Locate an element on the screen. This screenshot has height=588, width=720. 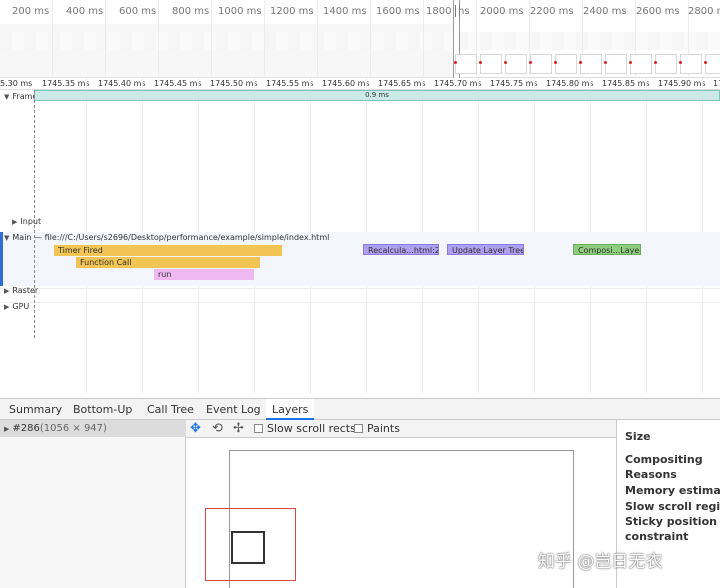
ruler-tick: 1745.60 ms is located at coordinates (346, 83).